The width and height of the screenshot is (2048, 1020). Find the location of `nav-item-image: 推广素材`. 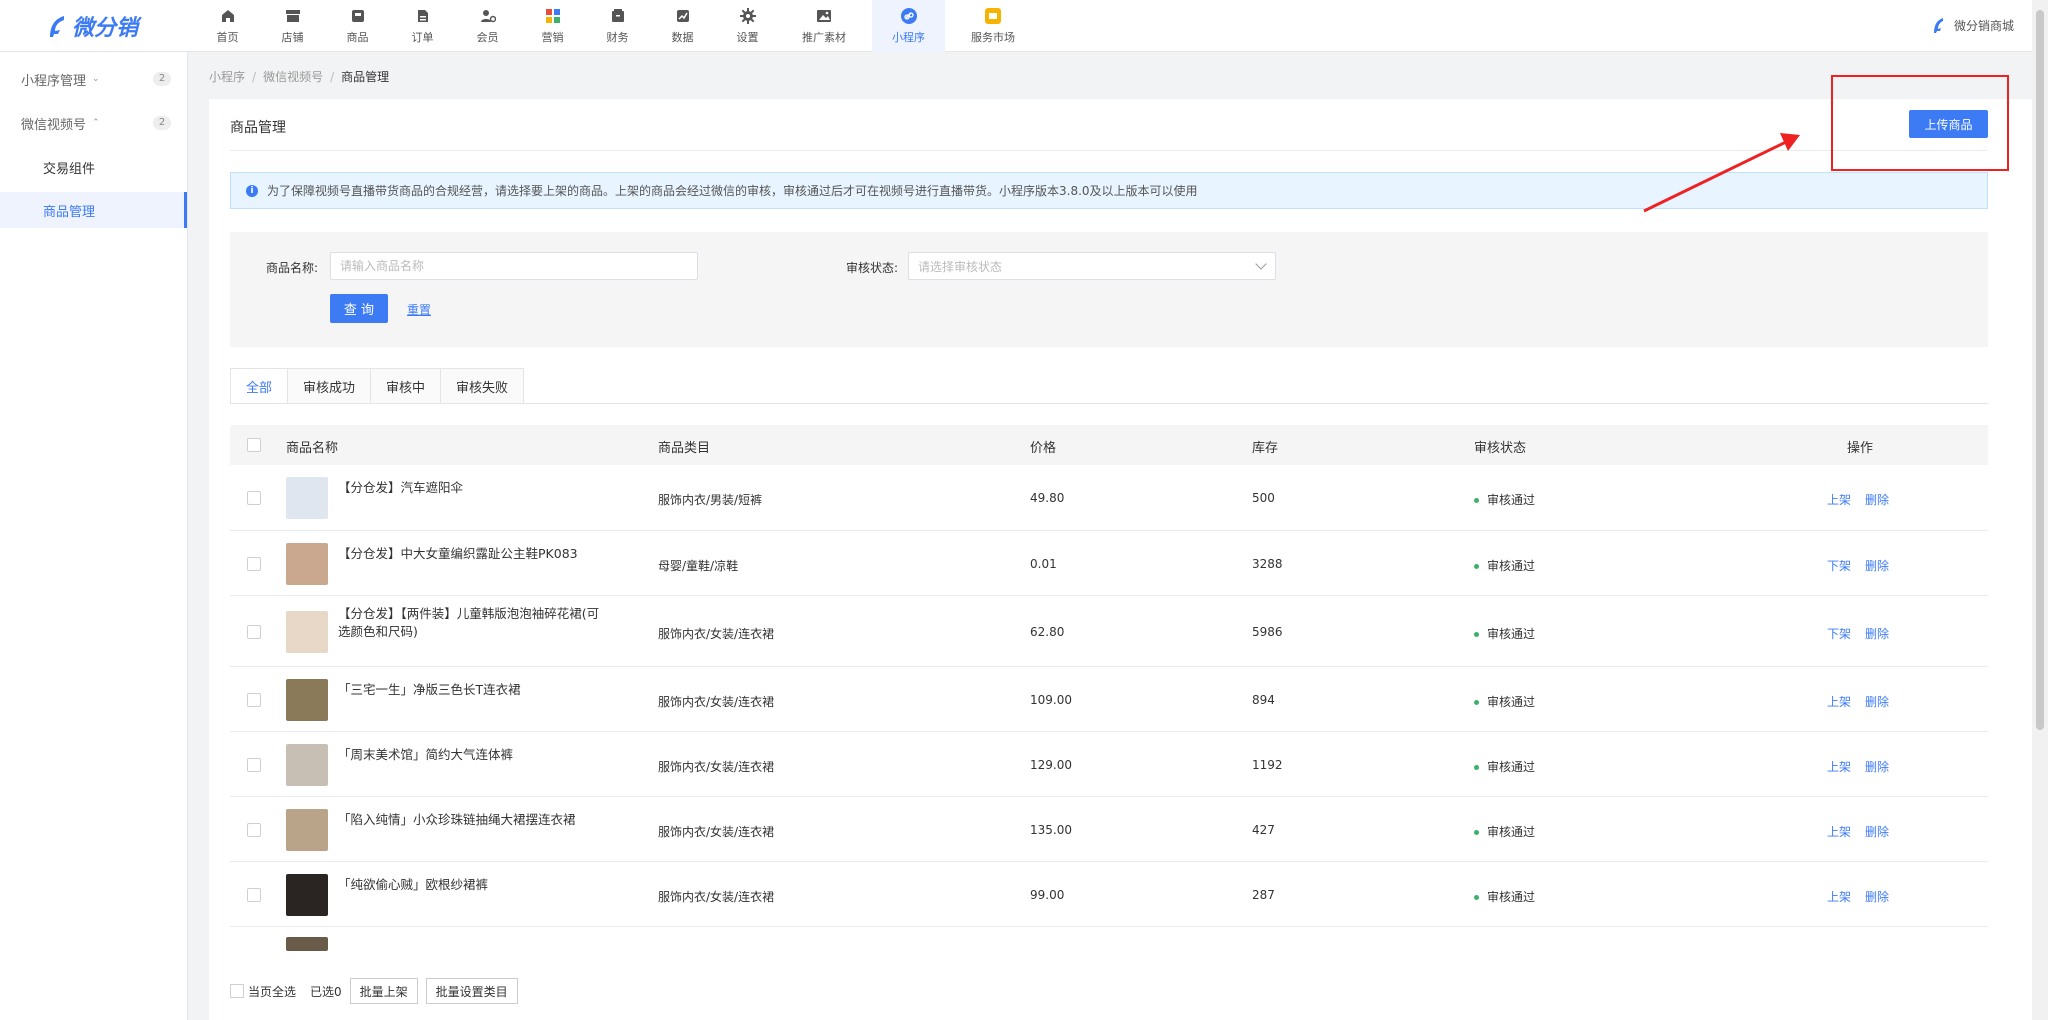

nav-item-image: 推广素材 is located at coordinates (824, 26).